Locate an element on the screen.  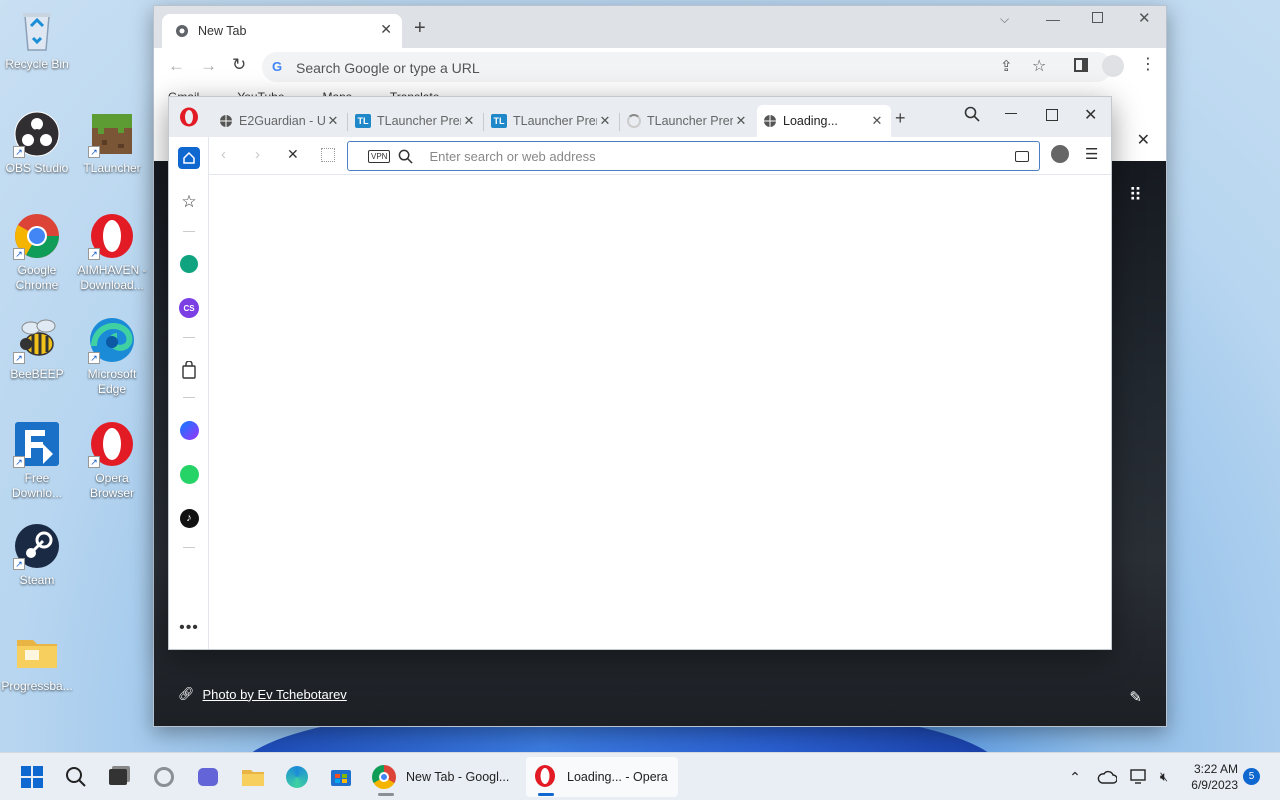
easy-setup-icon: ☰ is located at coordinates (1091, 154).